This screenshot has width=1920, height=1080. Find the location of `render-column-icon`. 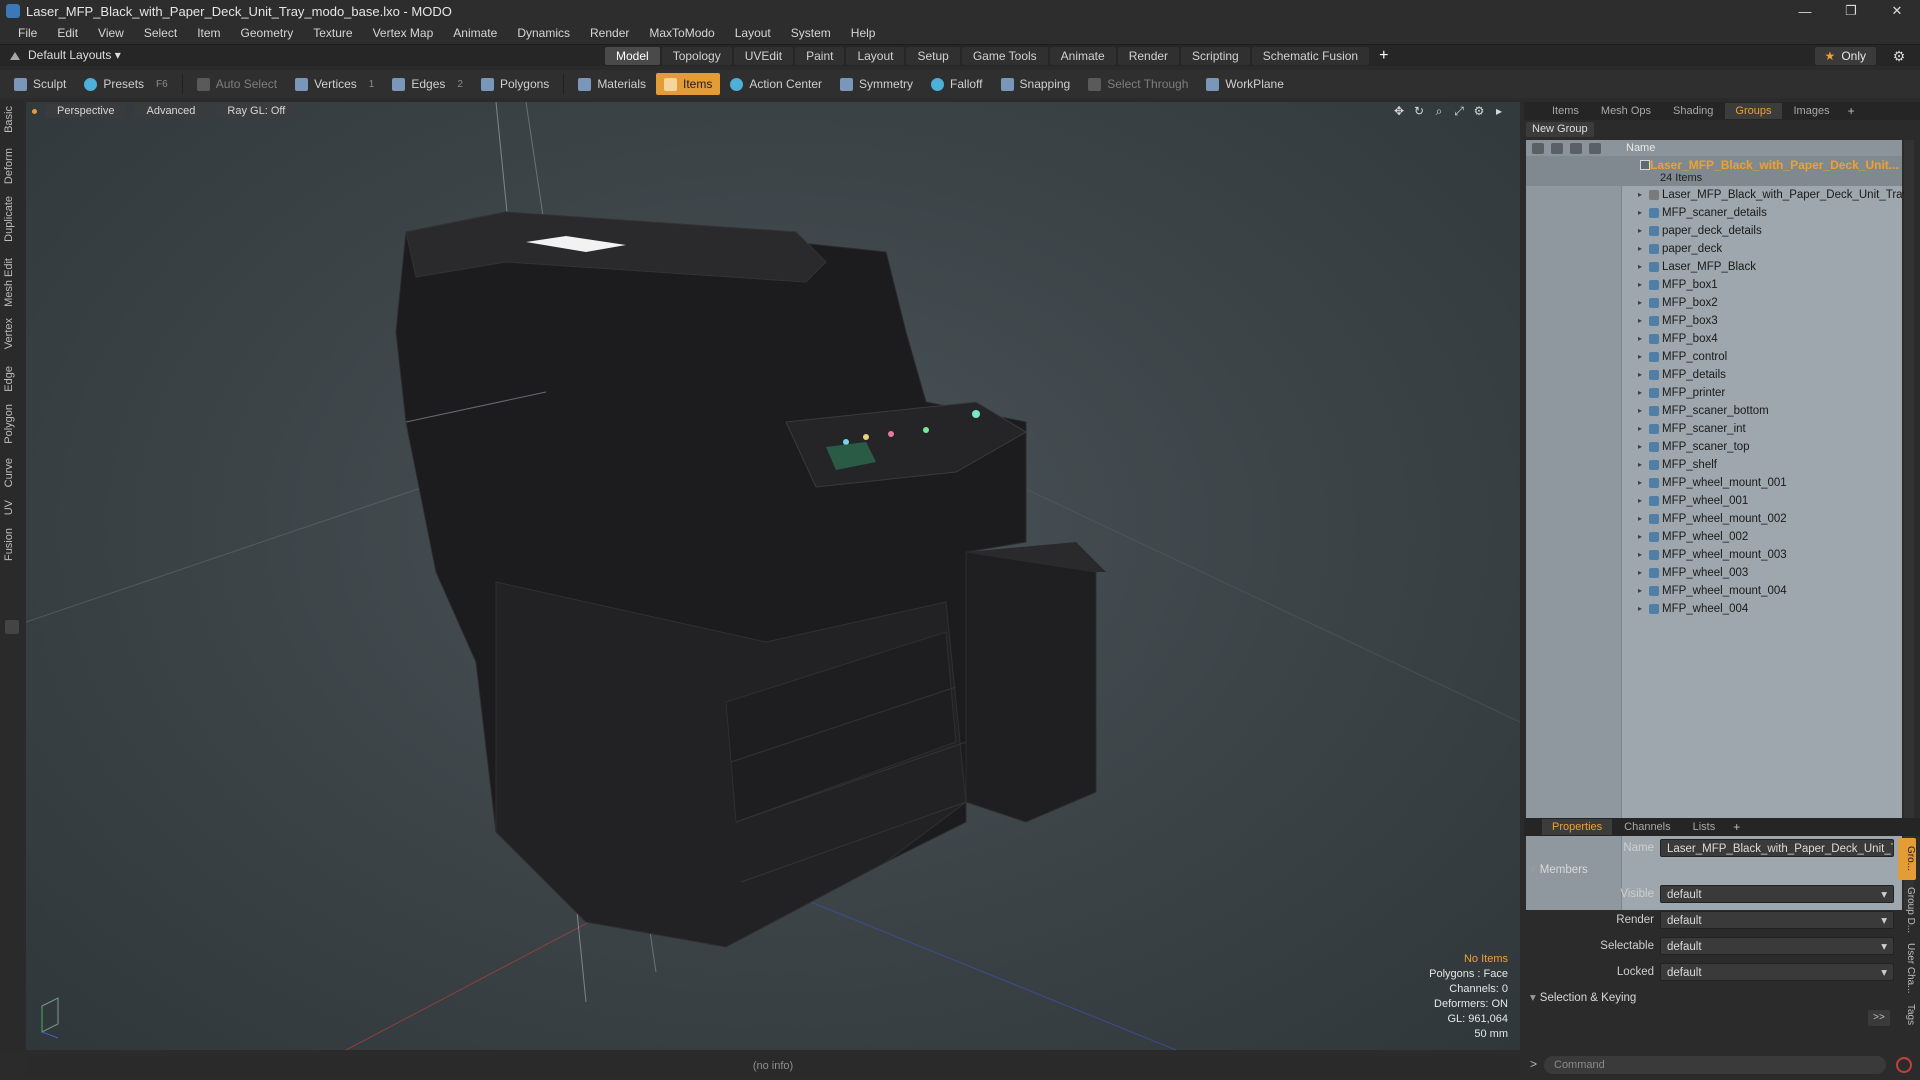

render-column-icon is located at coordinates (1557, 148).